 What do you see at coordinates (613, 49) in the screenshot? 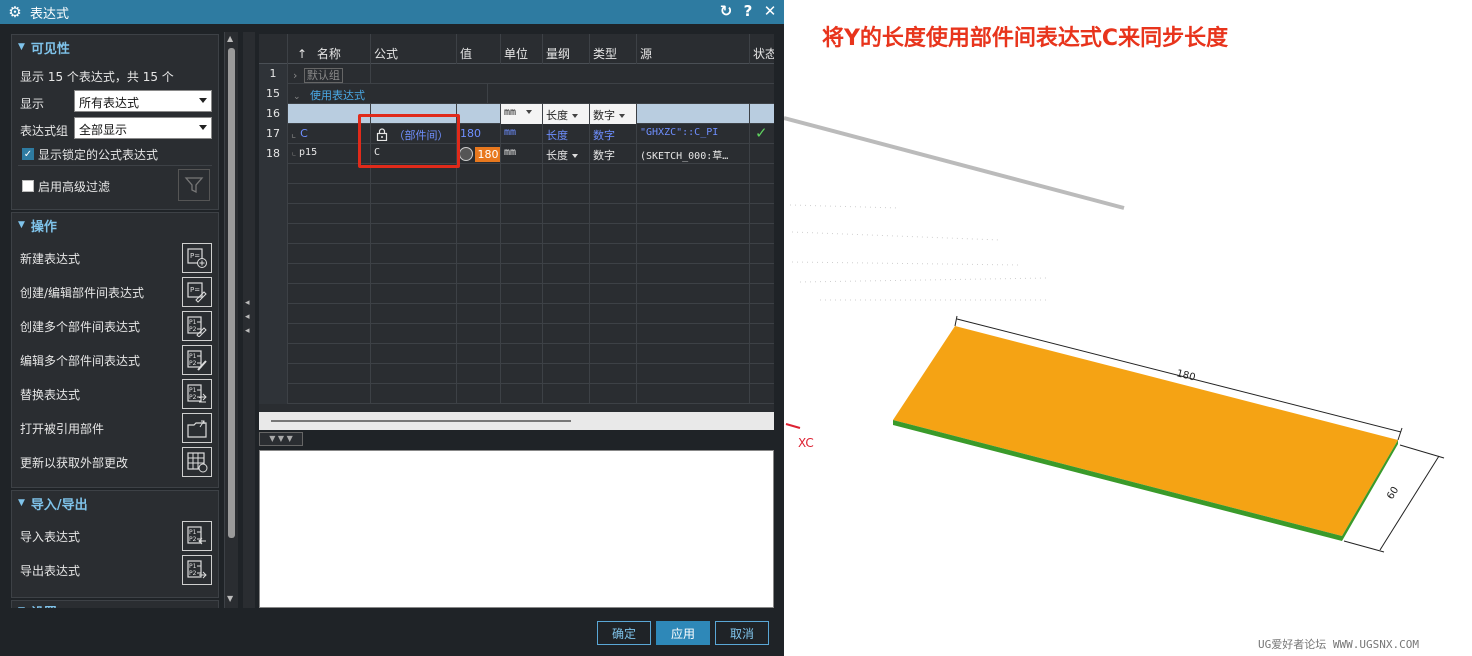
I see `col-type: 类型` at bounding box center [613, 49].